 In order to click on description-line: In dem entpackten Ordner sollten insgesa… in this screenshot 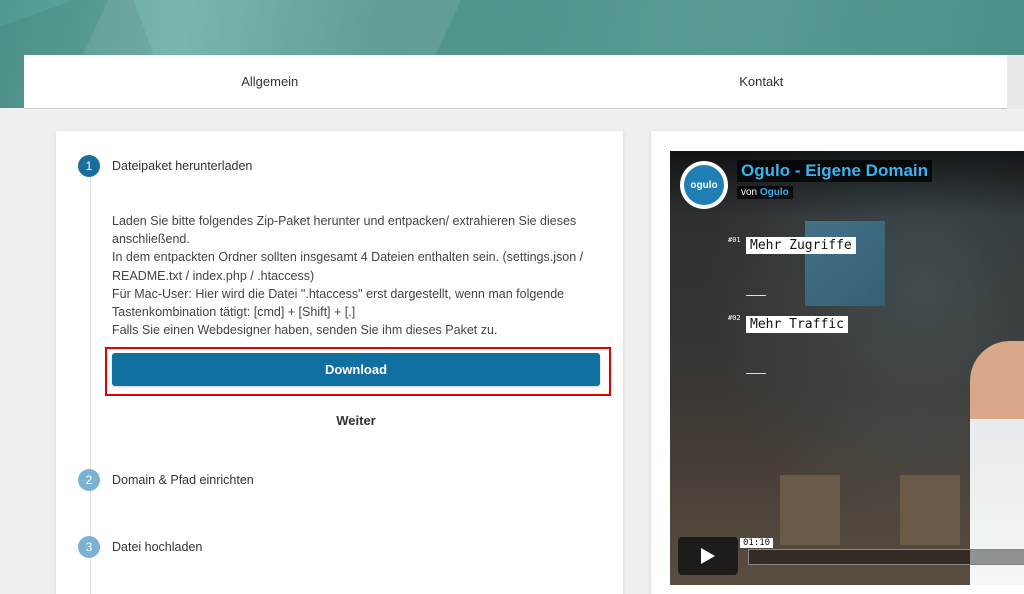, I will do `click(348, 266)`.